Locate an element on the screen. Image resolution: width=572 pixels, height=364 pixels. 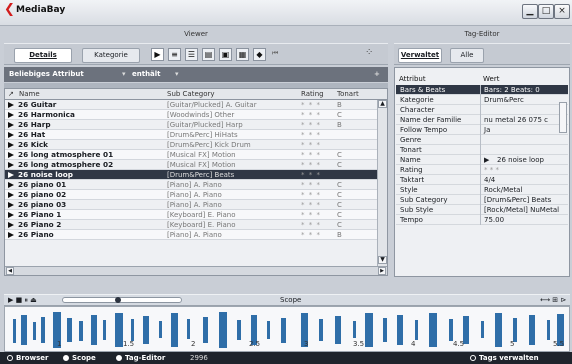
tag-row-taktart: Taktart 4/4 is located at coordinates (482, 180).